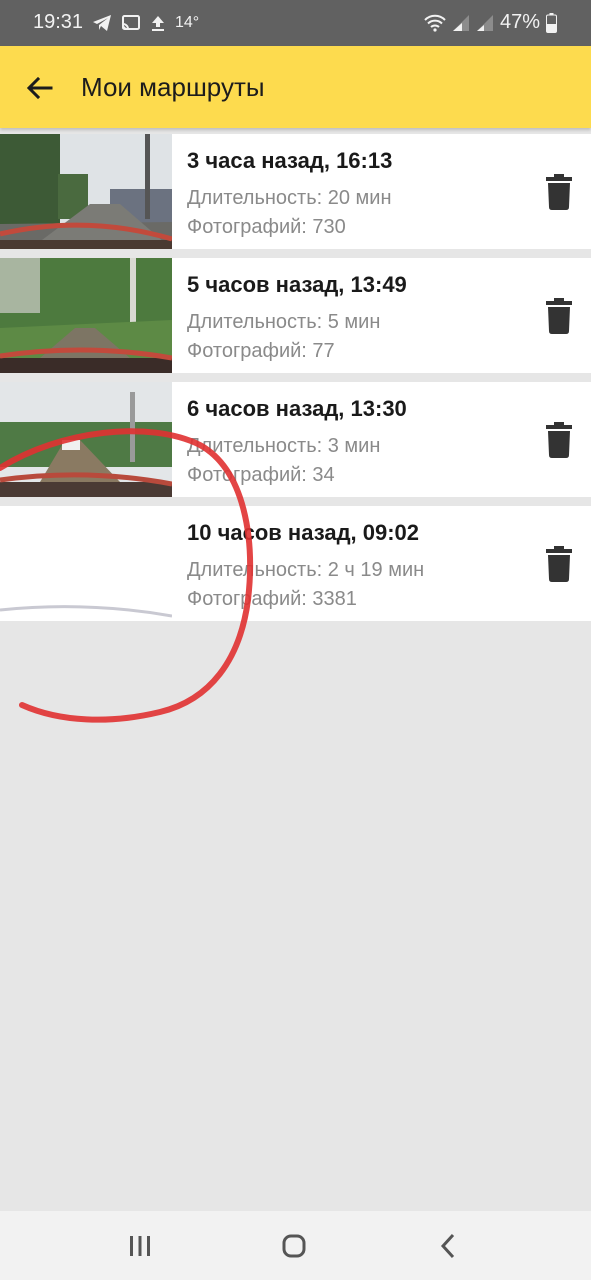 The height and width of the screenshot is (1280, 591). I want to click on battery-percent: 47%, so click(519, 22).